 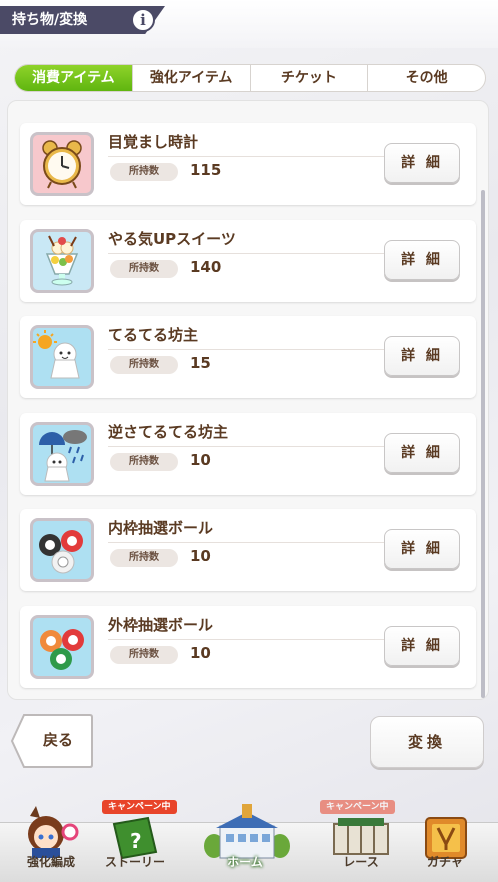 I want to click on tab-enhancement-items: 強化アイテム, so click(x=192, y=78).